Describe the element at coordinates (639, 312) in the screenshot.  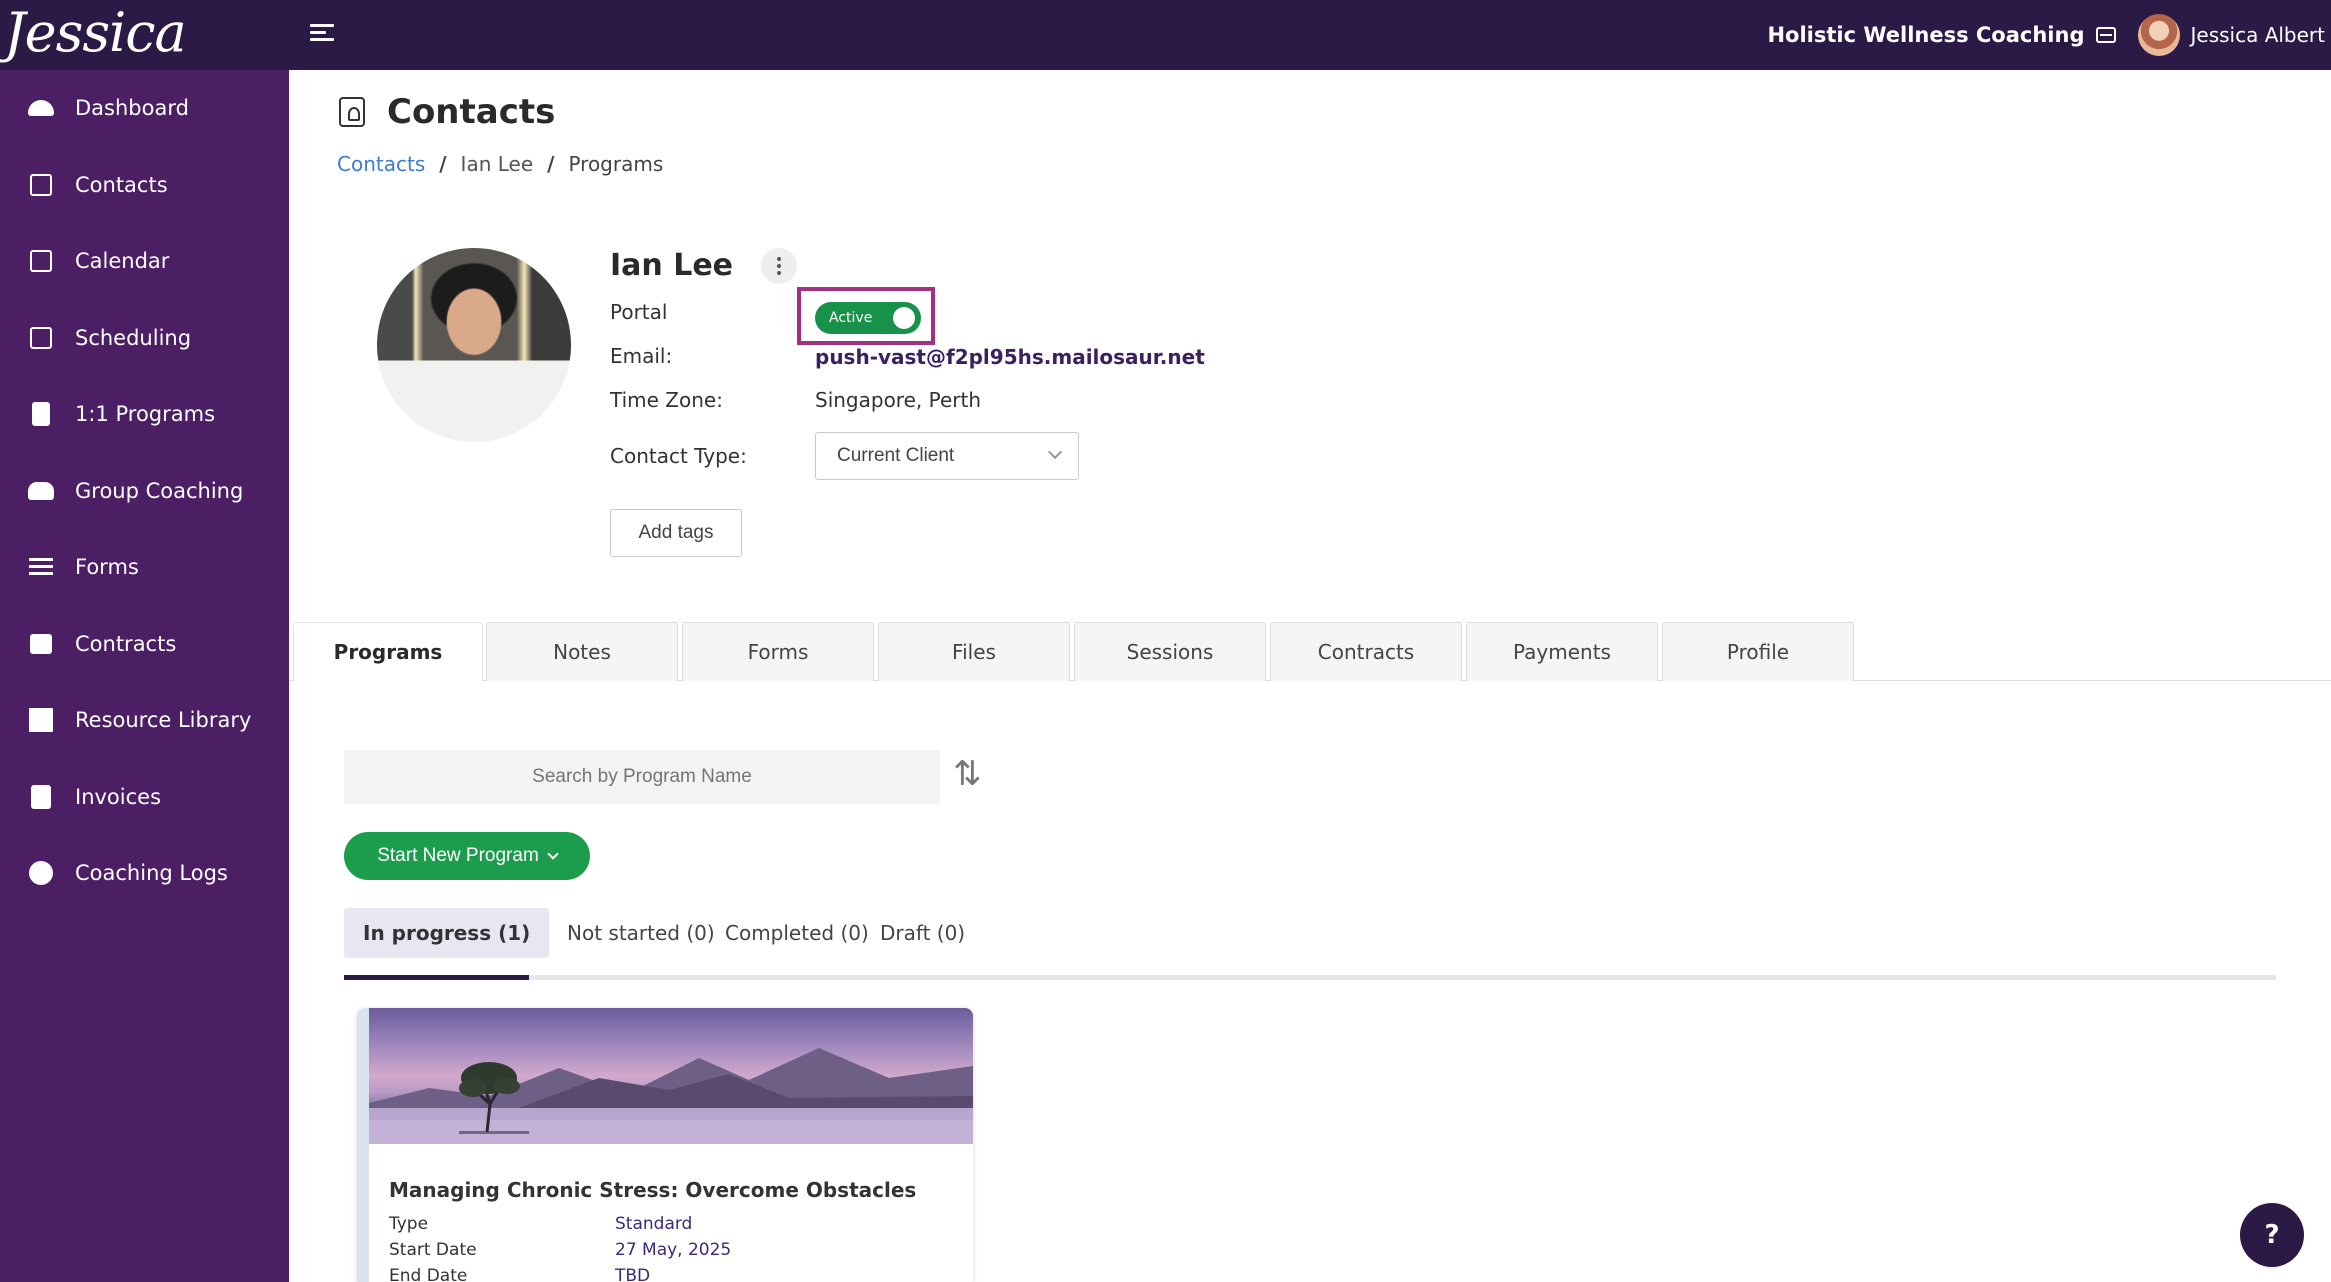
I see `portal-label: Portal` at that location.